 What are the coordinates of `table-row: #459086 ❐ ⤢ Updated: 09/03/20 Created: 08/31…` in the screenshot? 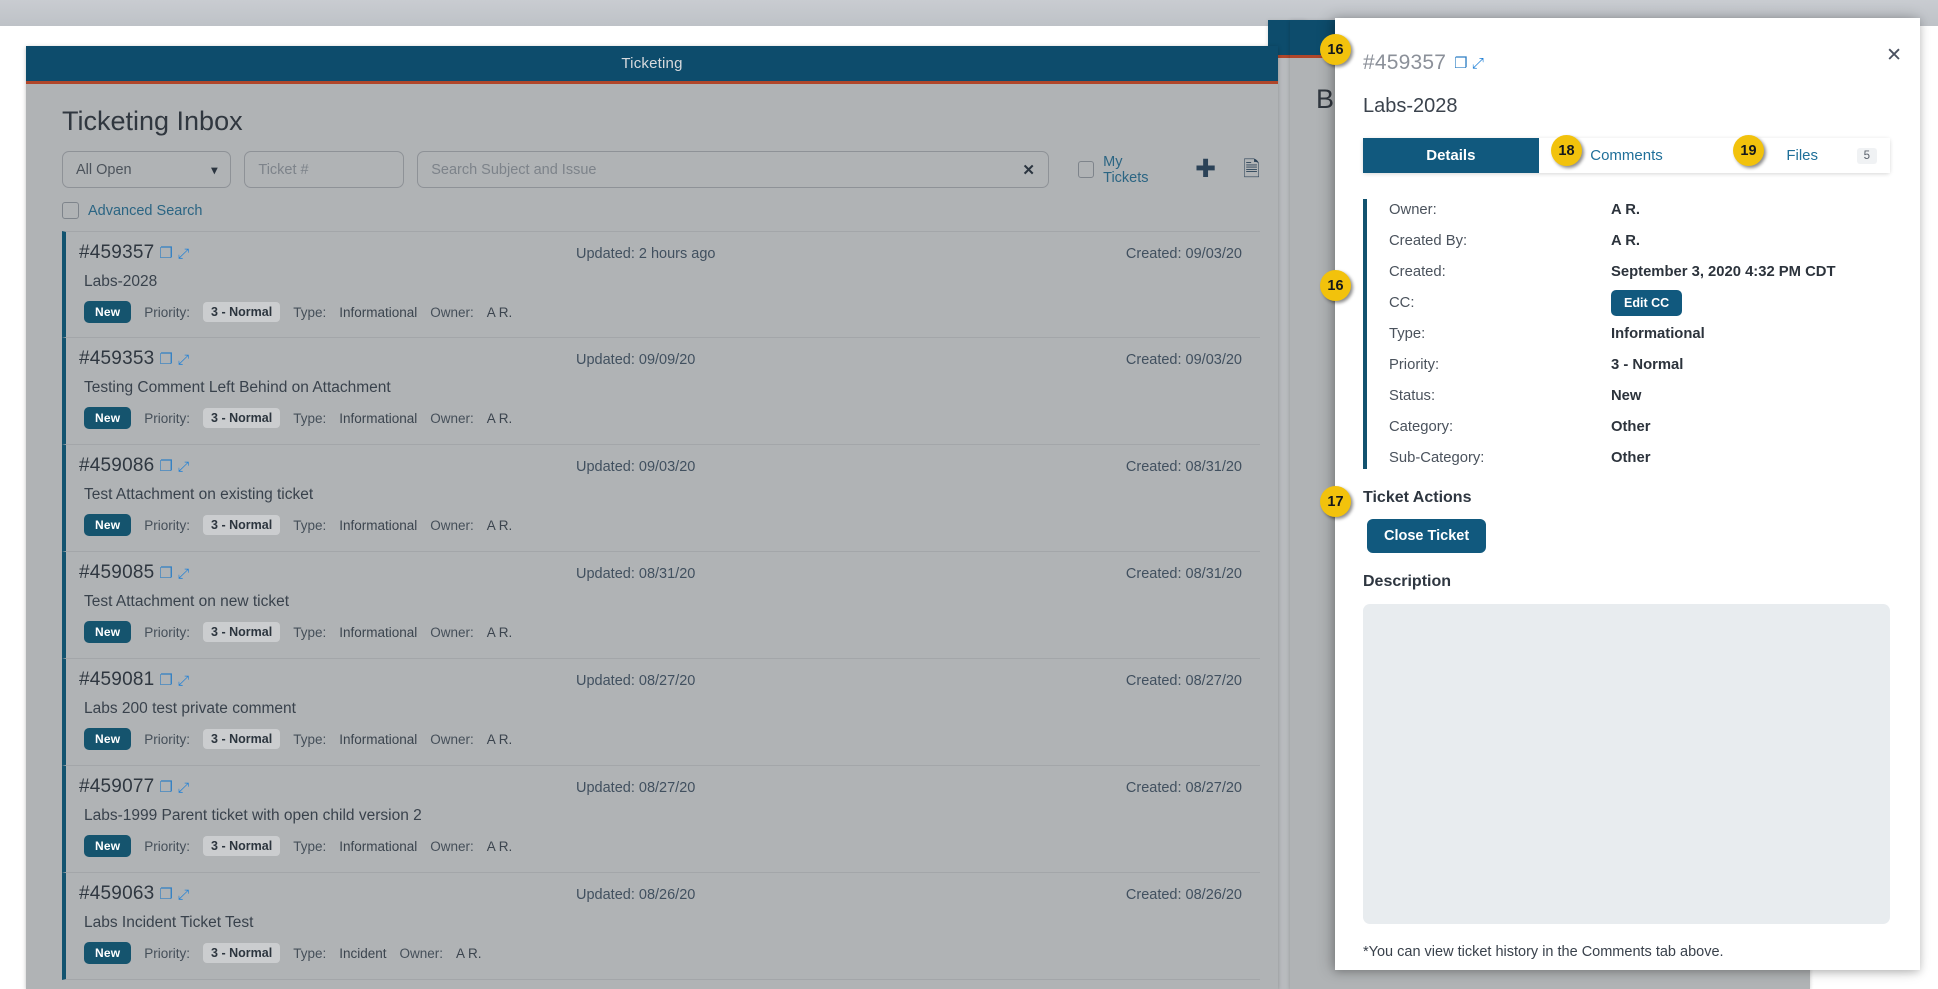 It's located at (661, 498).